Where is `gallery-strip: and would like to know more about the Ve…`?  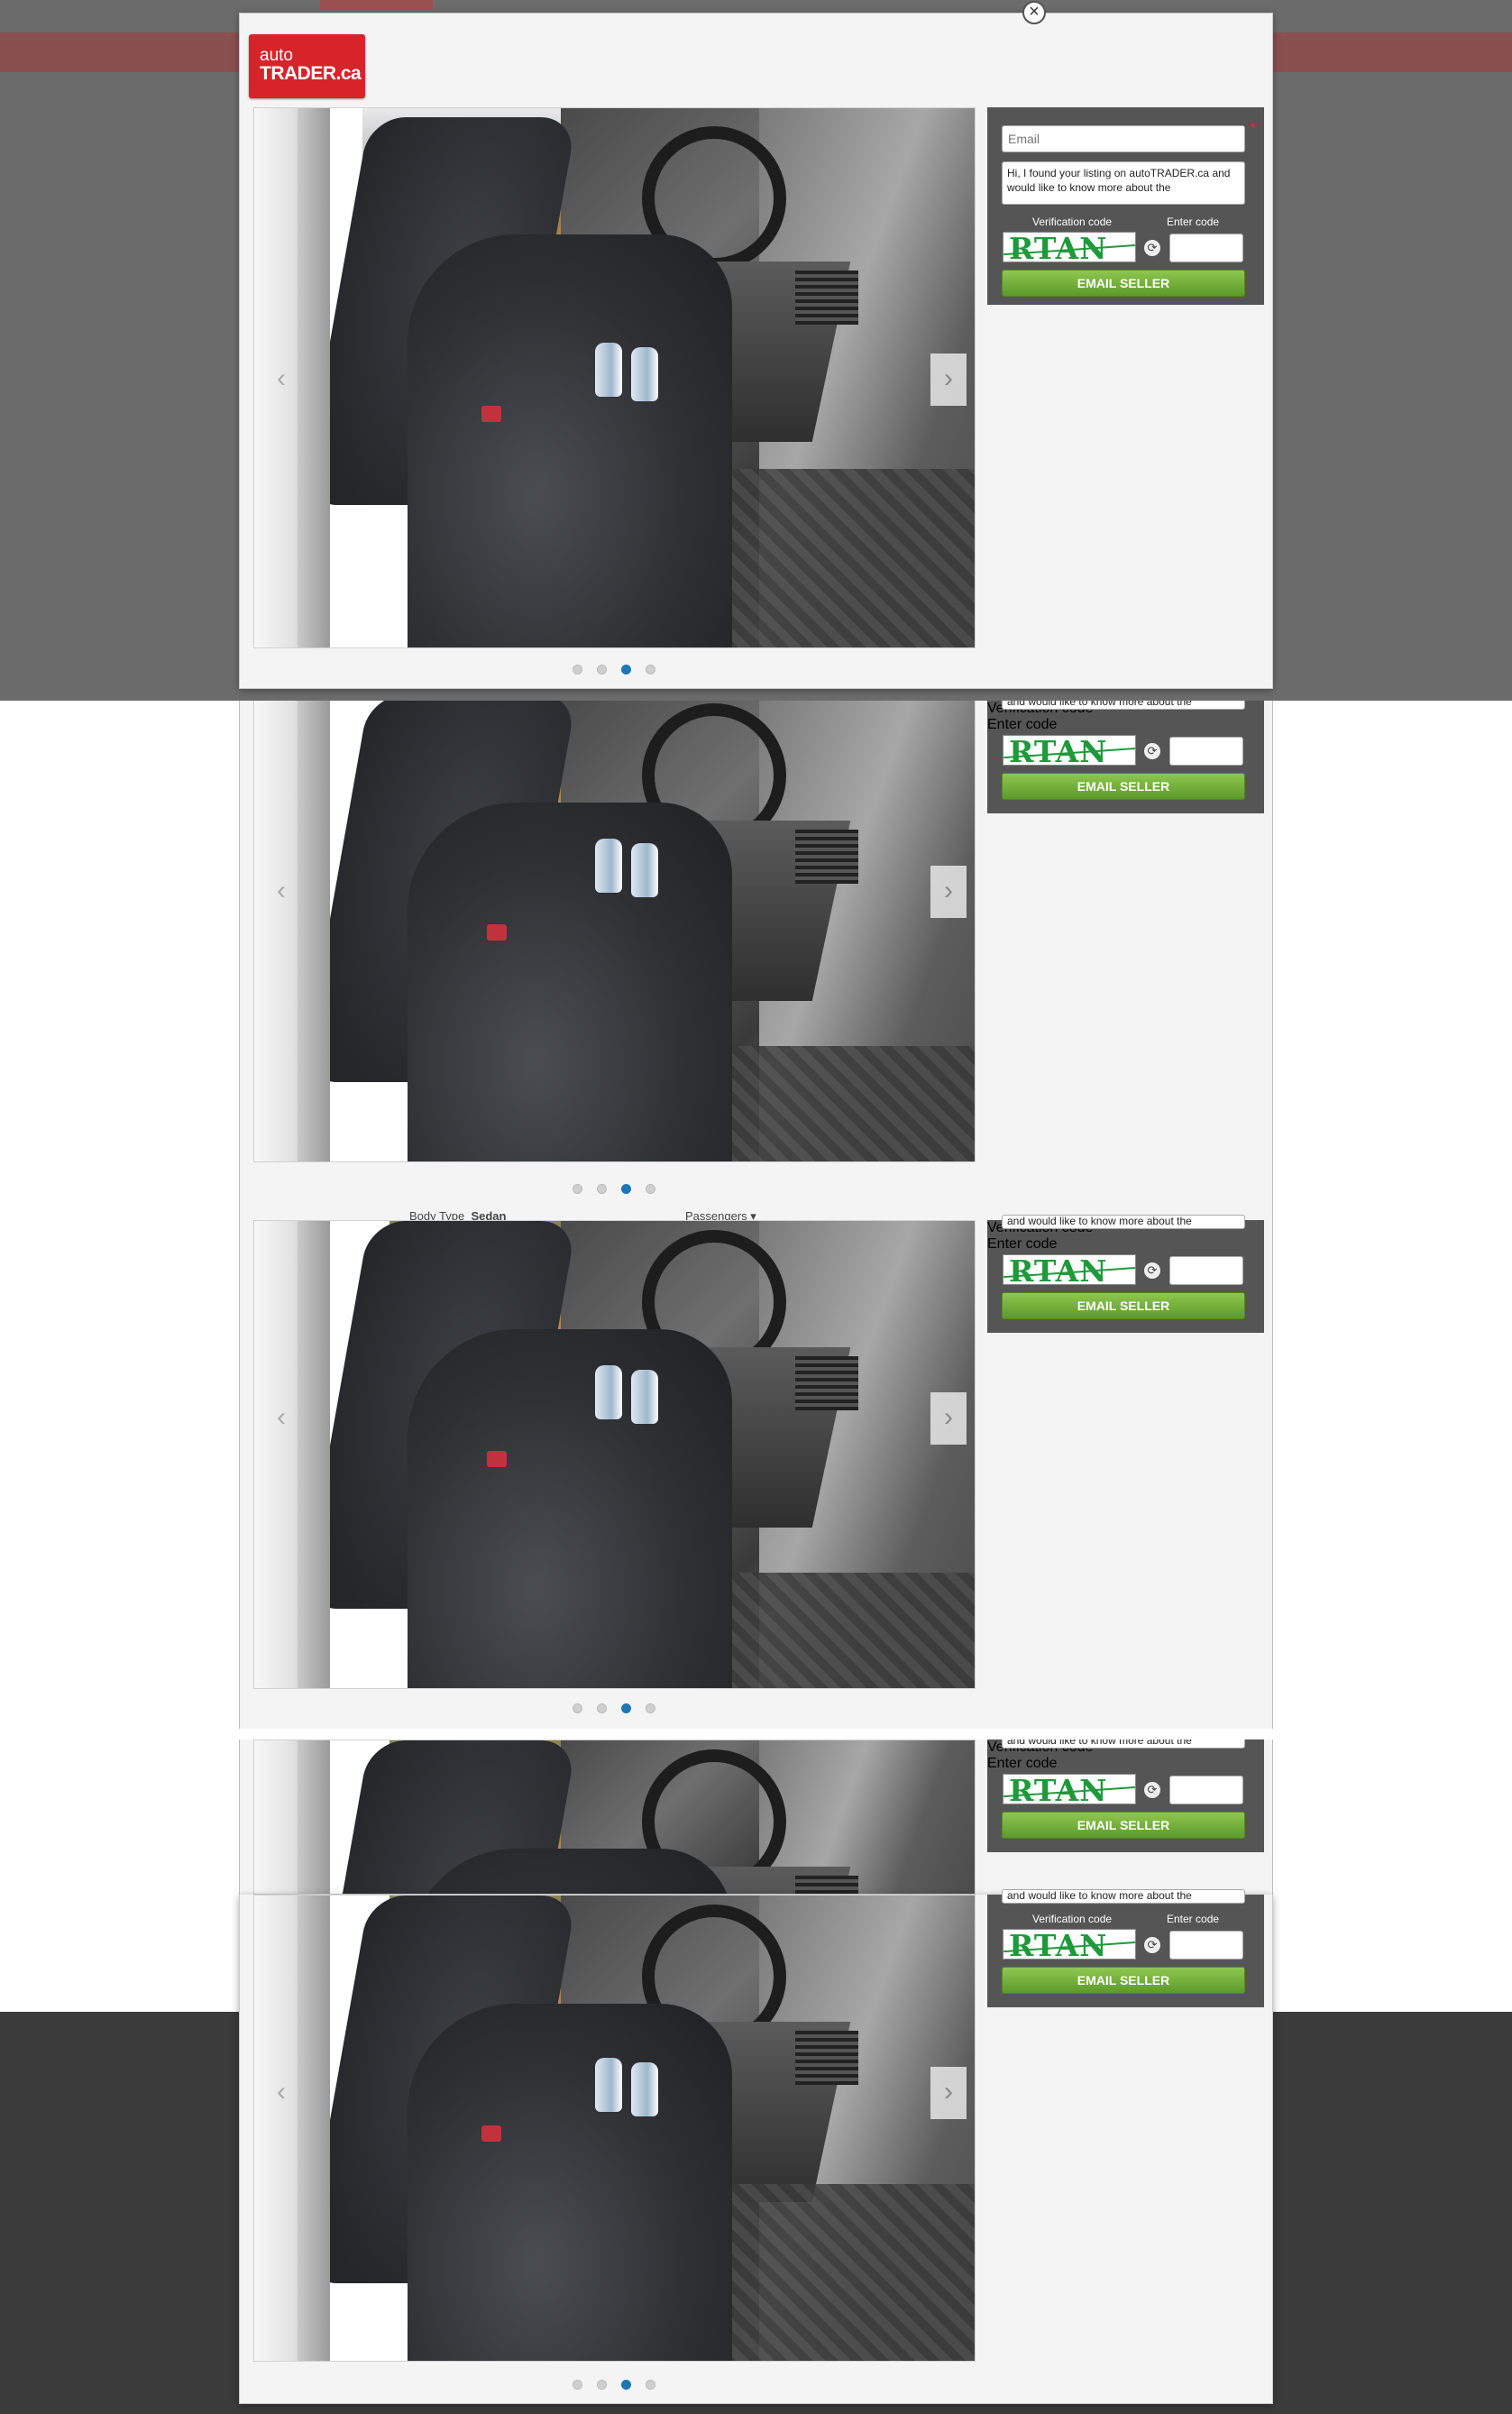
gallery-strip: and would like to know more about the Ve… is located at coordinates (756, 1817).